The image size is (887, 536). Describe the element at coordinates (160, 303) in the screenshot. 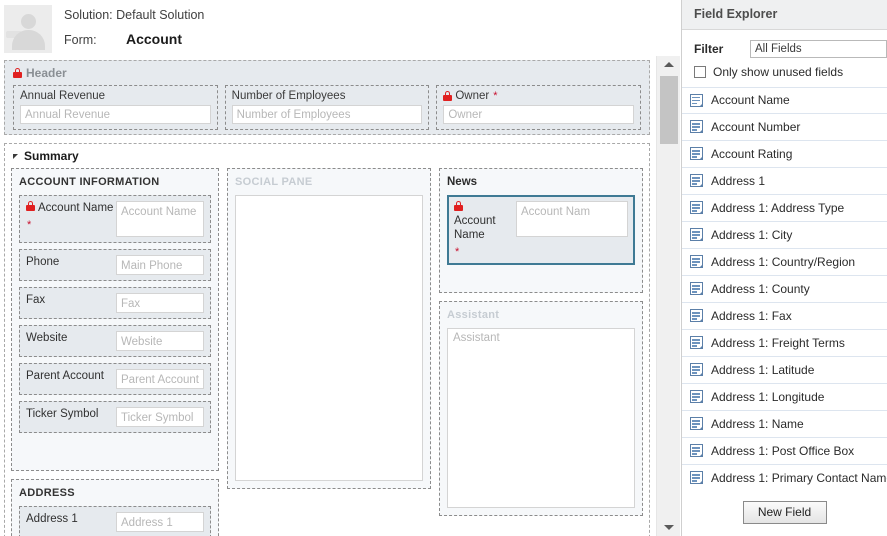

I see `field-input-fax: Fax` at that location.